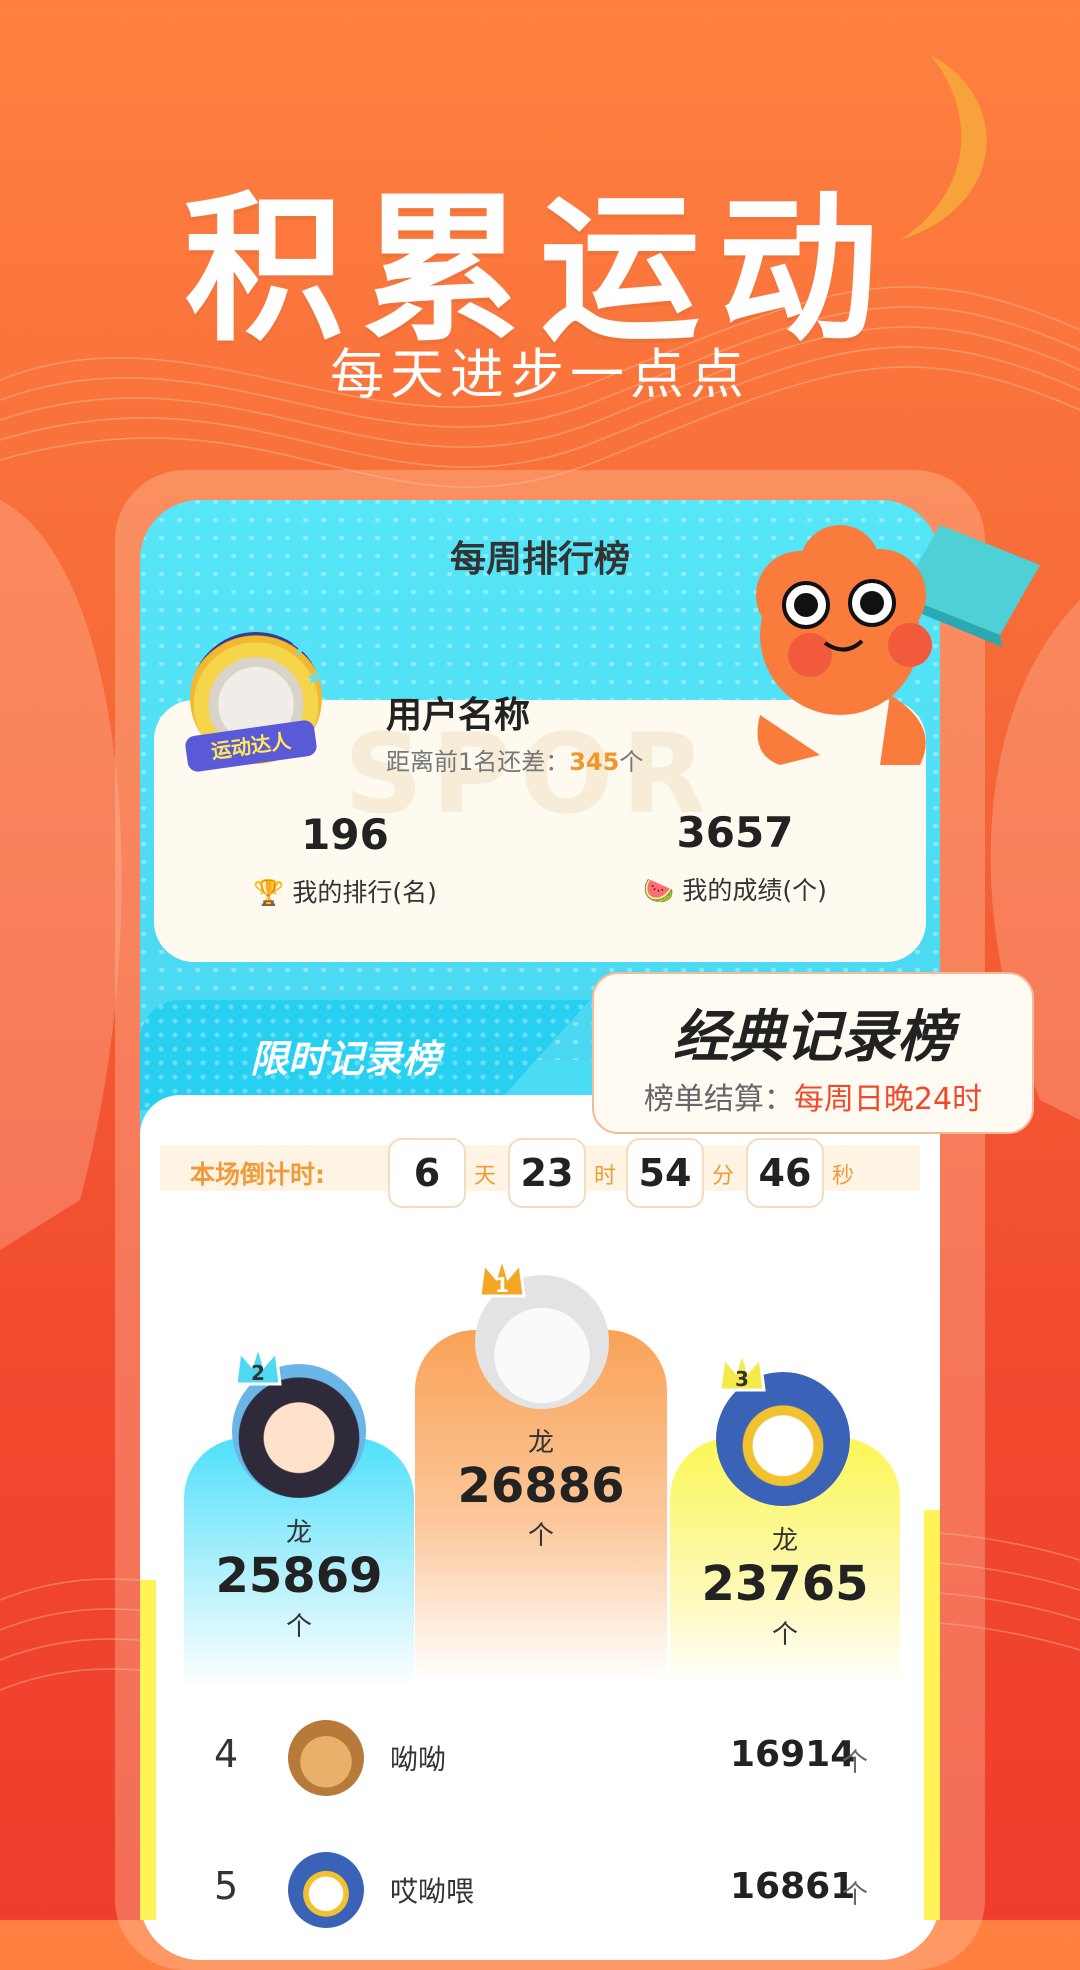 The height and width of the screenshot is (1970, 1080). What do you see at coordinates (723, 1176) in the screenshot?
I see `countdown-minutes-unit: 分` at bounding box center [723, 1176].